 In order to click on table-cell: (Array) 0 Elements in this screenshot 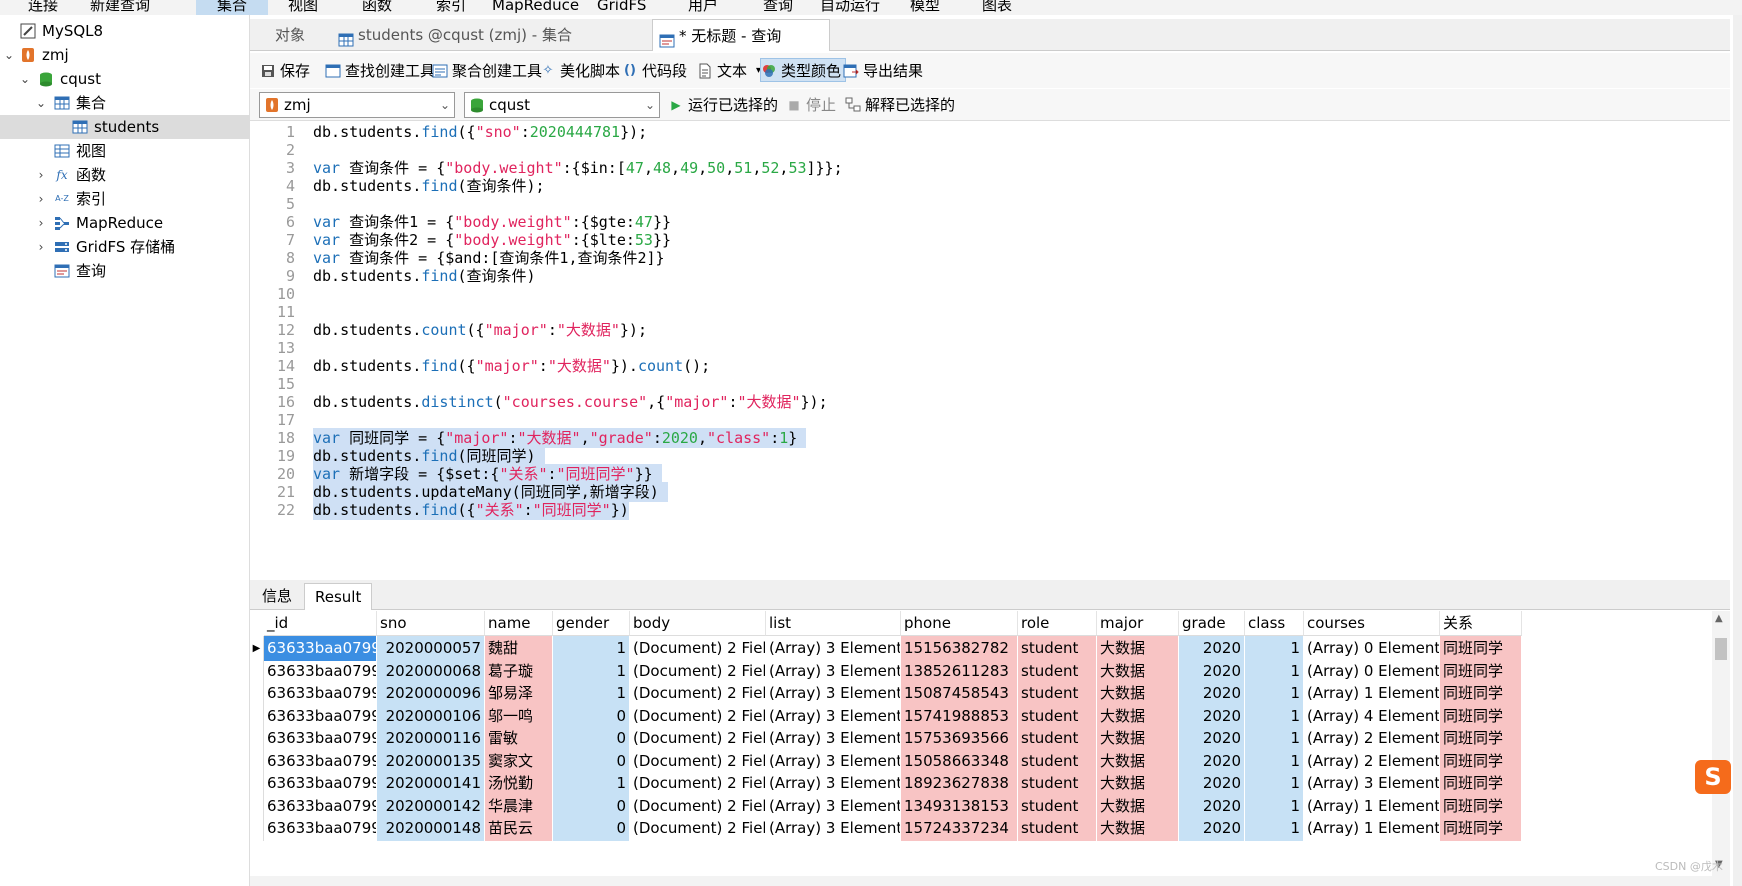, I will do `click(1372, 671)`.